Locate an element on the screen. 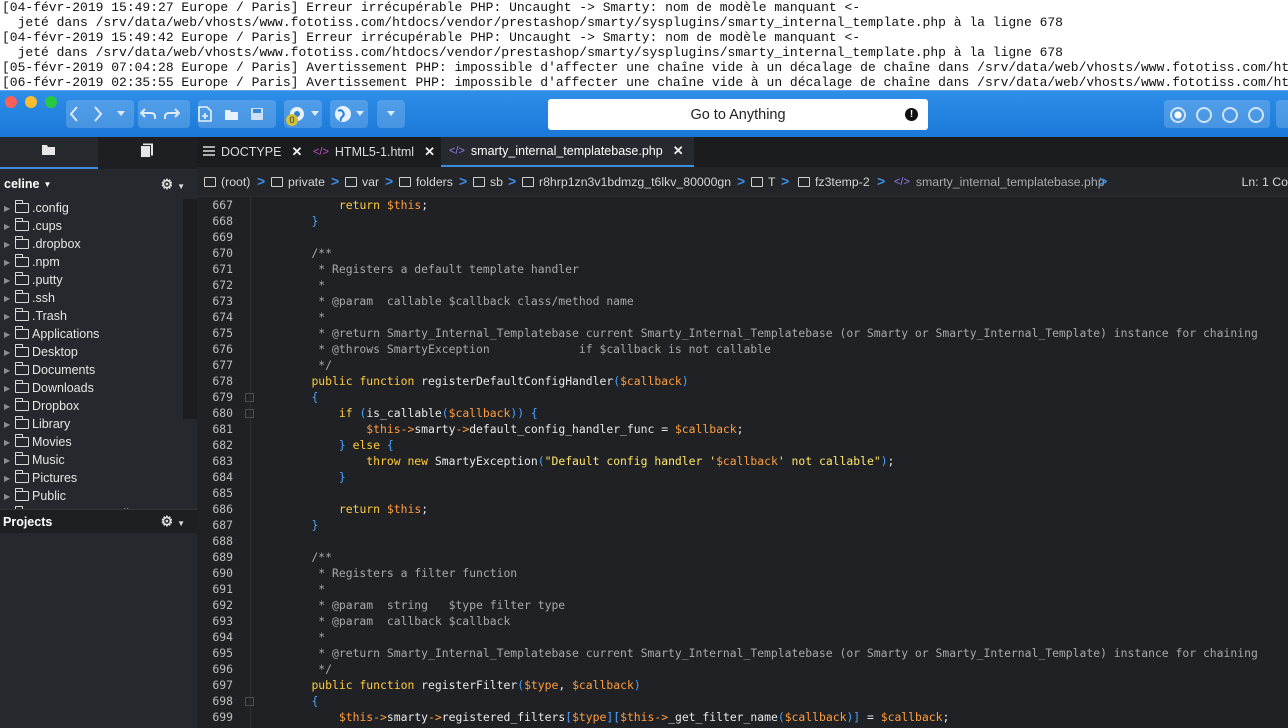 The height and width of the screenshot is (728, 1288). forward-arrow-icon is located at coordinates (105, 114).